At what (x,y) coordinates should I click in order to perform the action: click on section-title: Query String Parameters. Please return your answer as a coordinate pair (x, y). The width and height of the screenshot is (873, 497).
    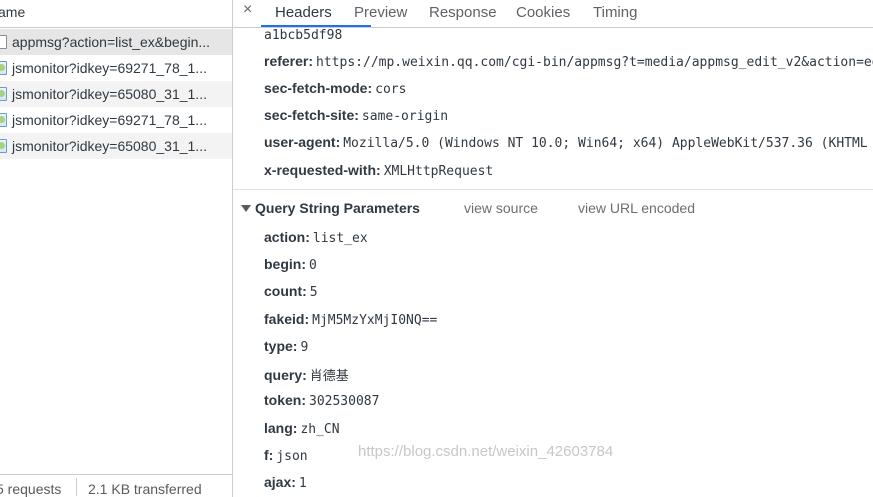
    Looking at the image, I should click on (337, 208).